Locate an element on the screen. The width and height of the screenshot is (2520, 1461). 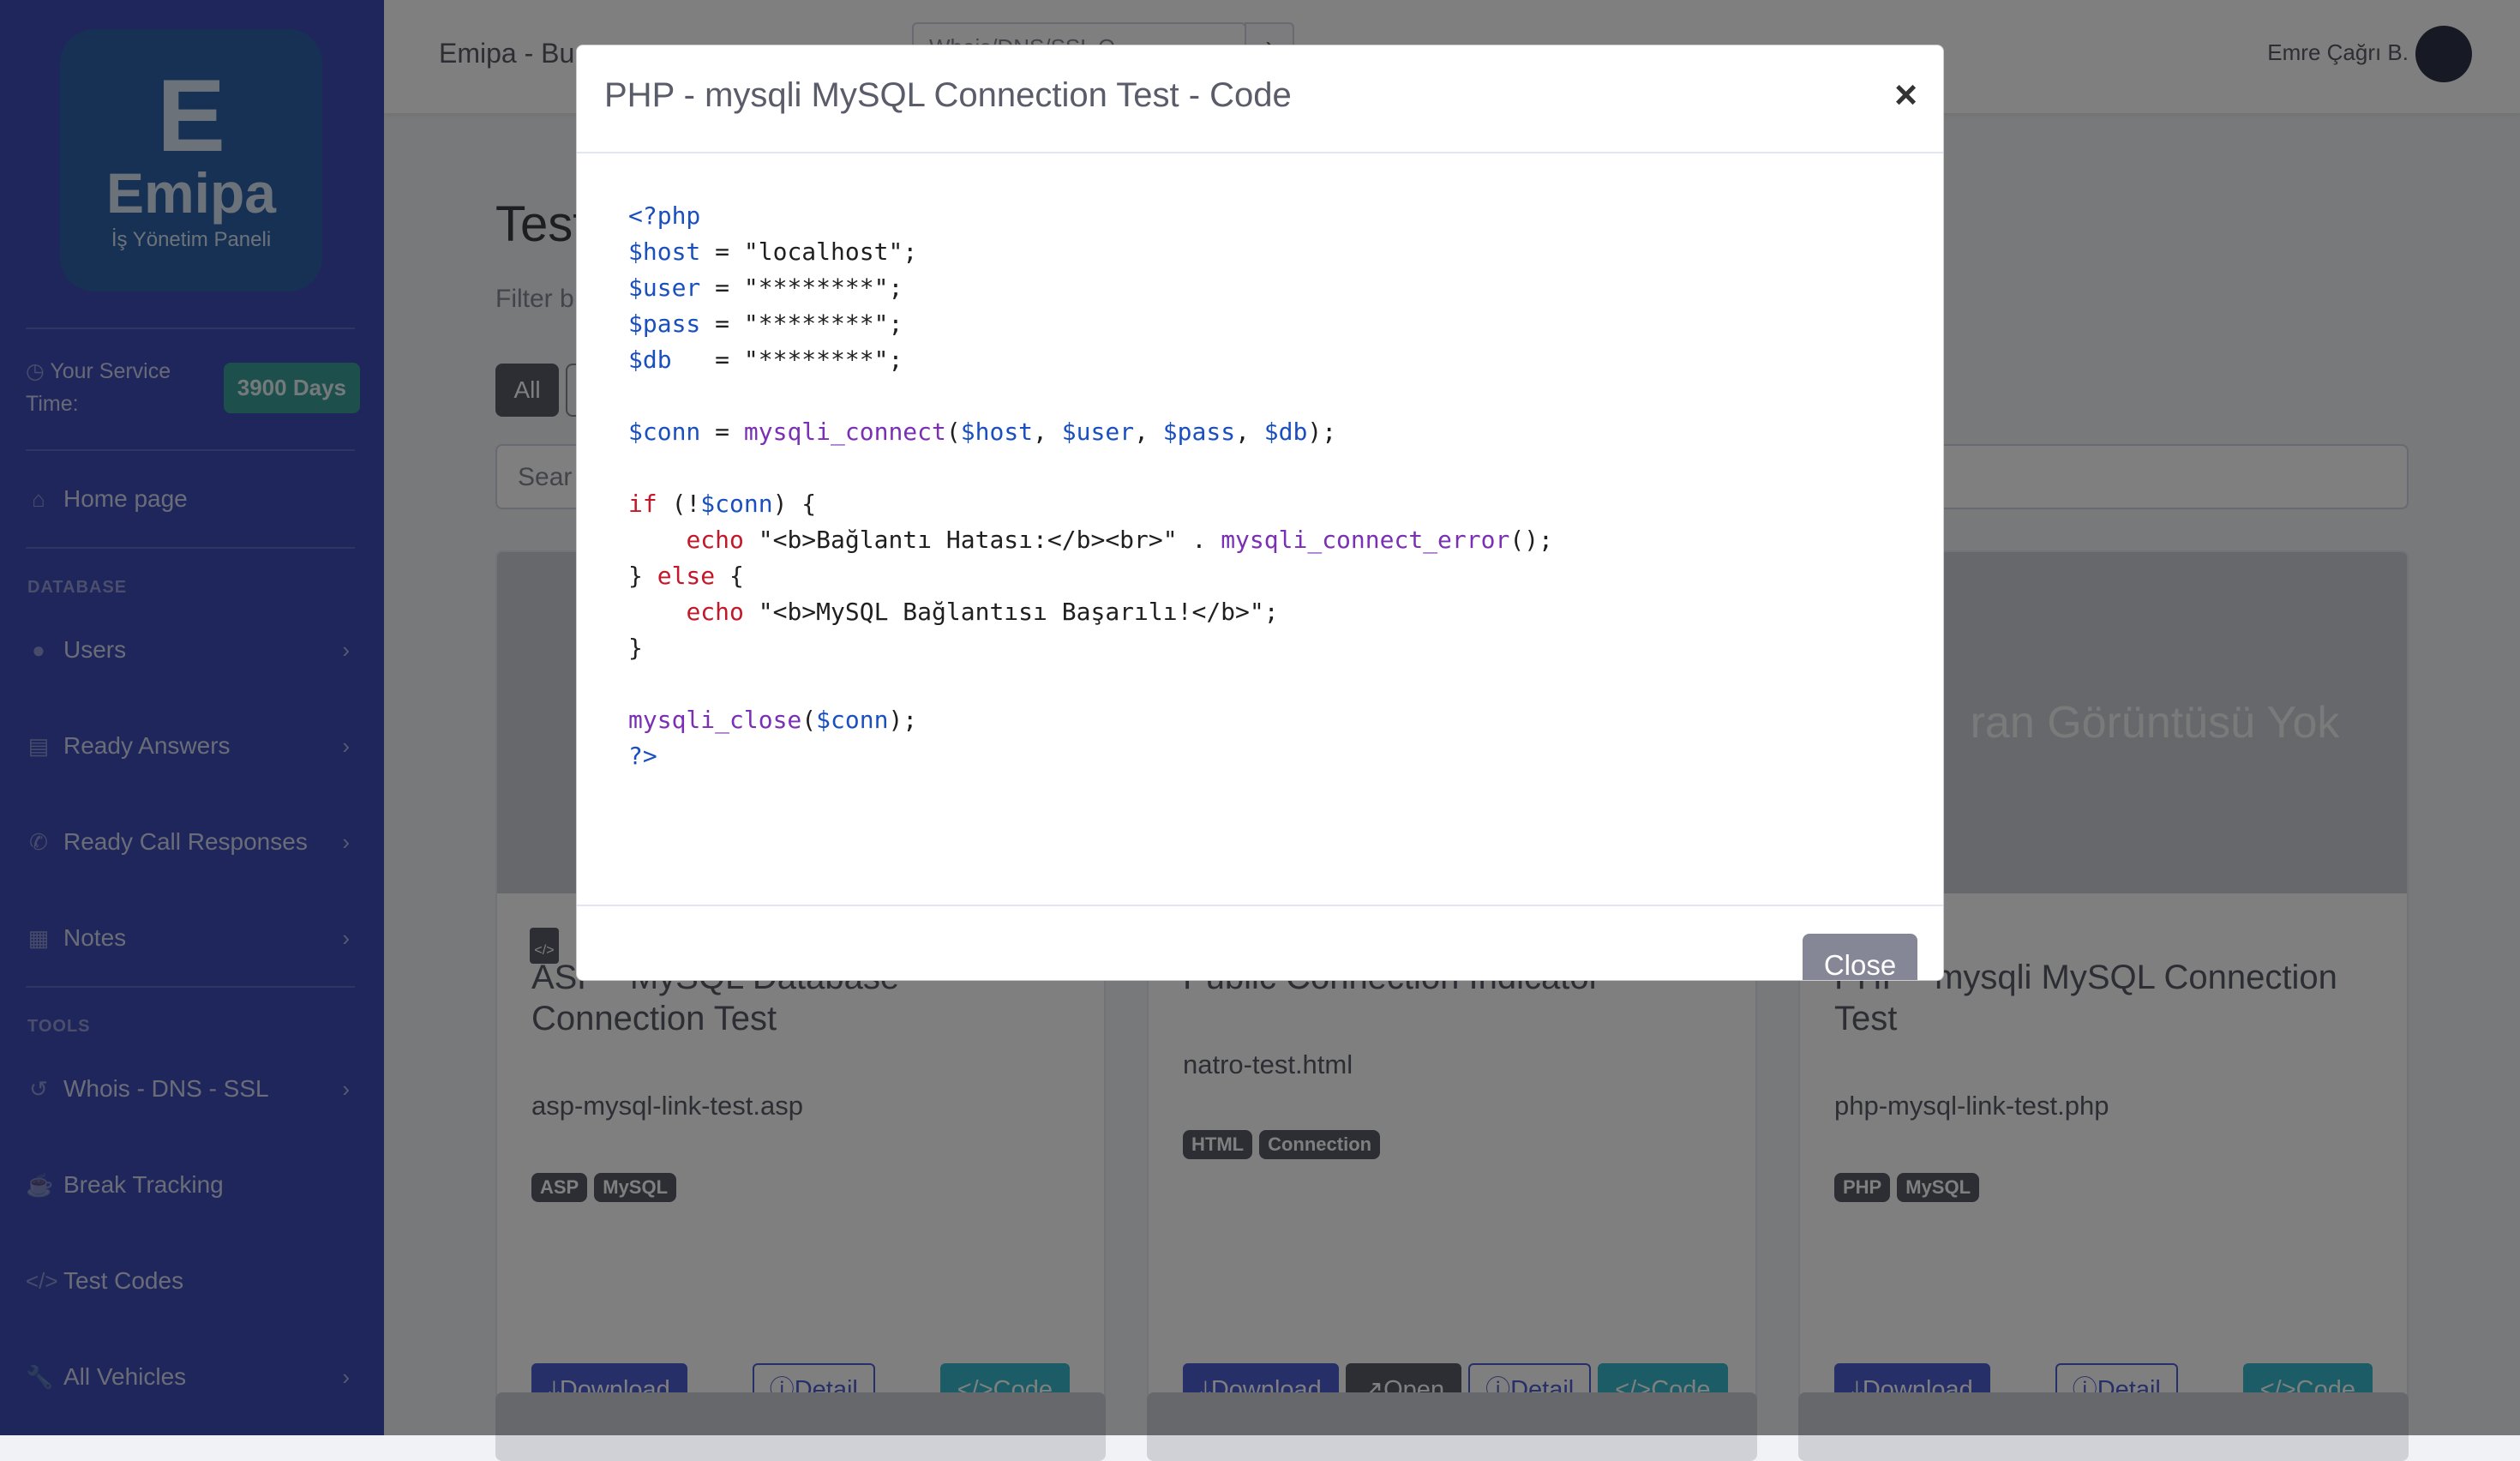
code-token: "<b>MySQL Bağlantısı Başarılı!</b>" is located at coordinates (1011, 612).